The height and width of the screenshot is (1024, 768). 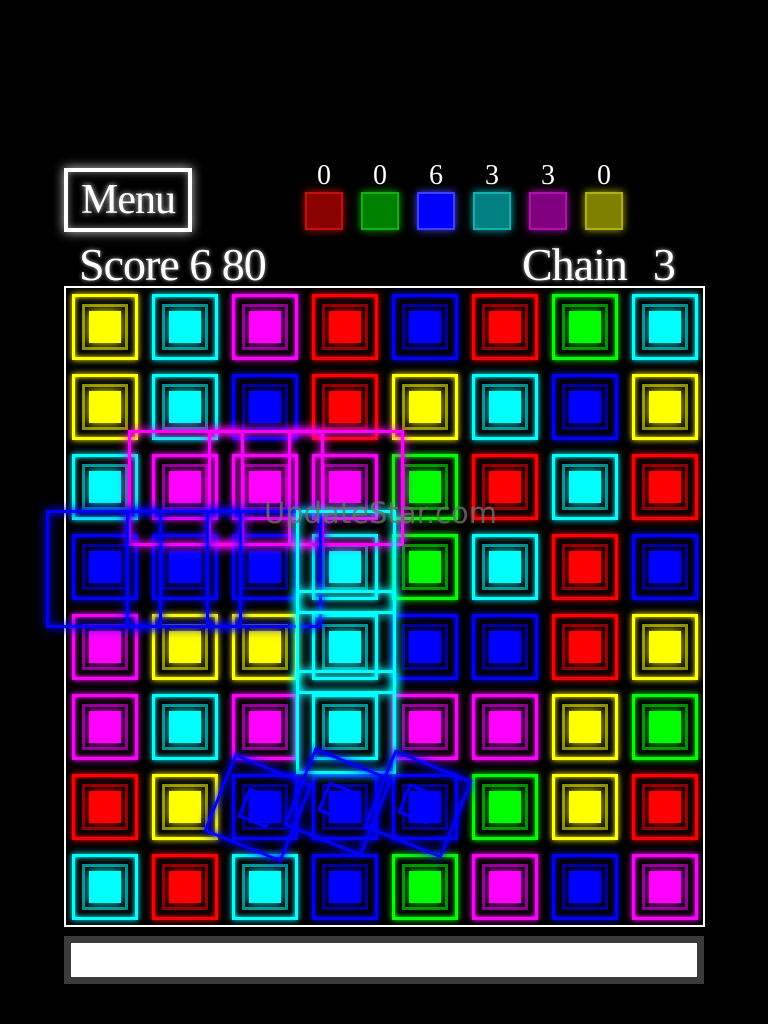 What do you see at coordinates (105, 327) in the screenshot?
I see `tile-r0-c0` at bounding box center [105, 327].